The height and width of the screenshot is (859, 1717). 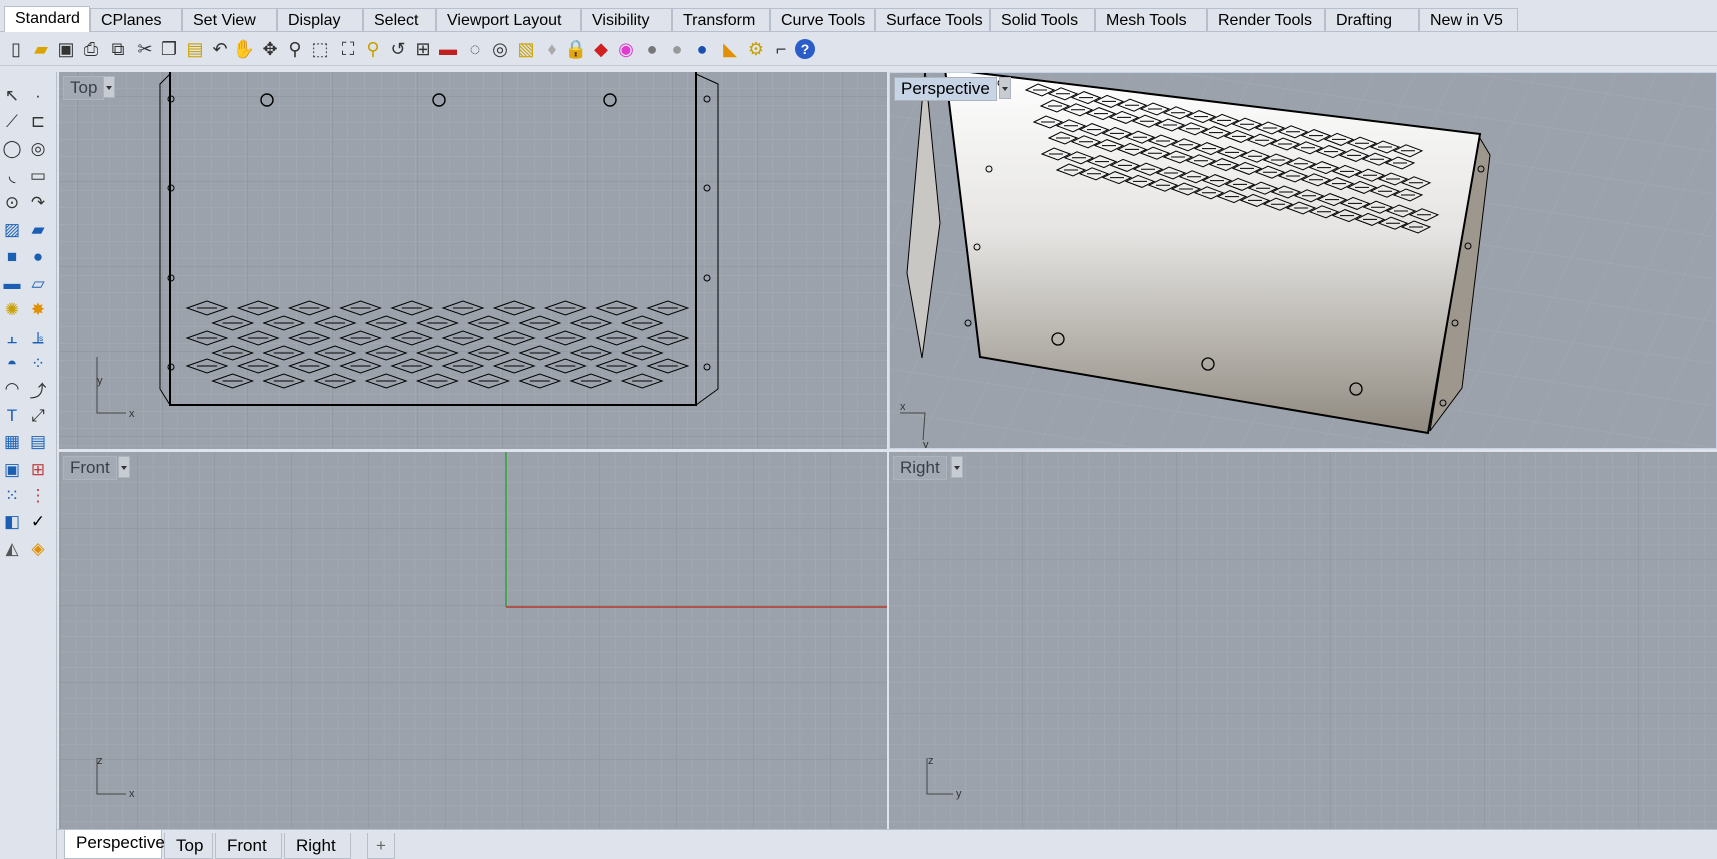 I want to click on dimension-icon: ⤢, so click(x=38, y=416).